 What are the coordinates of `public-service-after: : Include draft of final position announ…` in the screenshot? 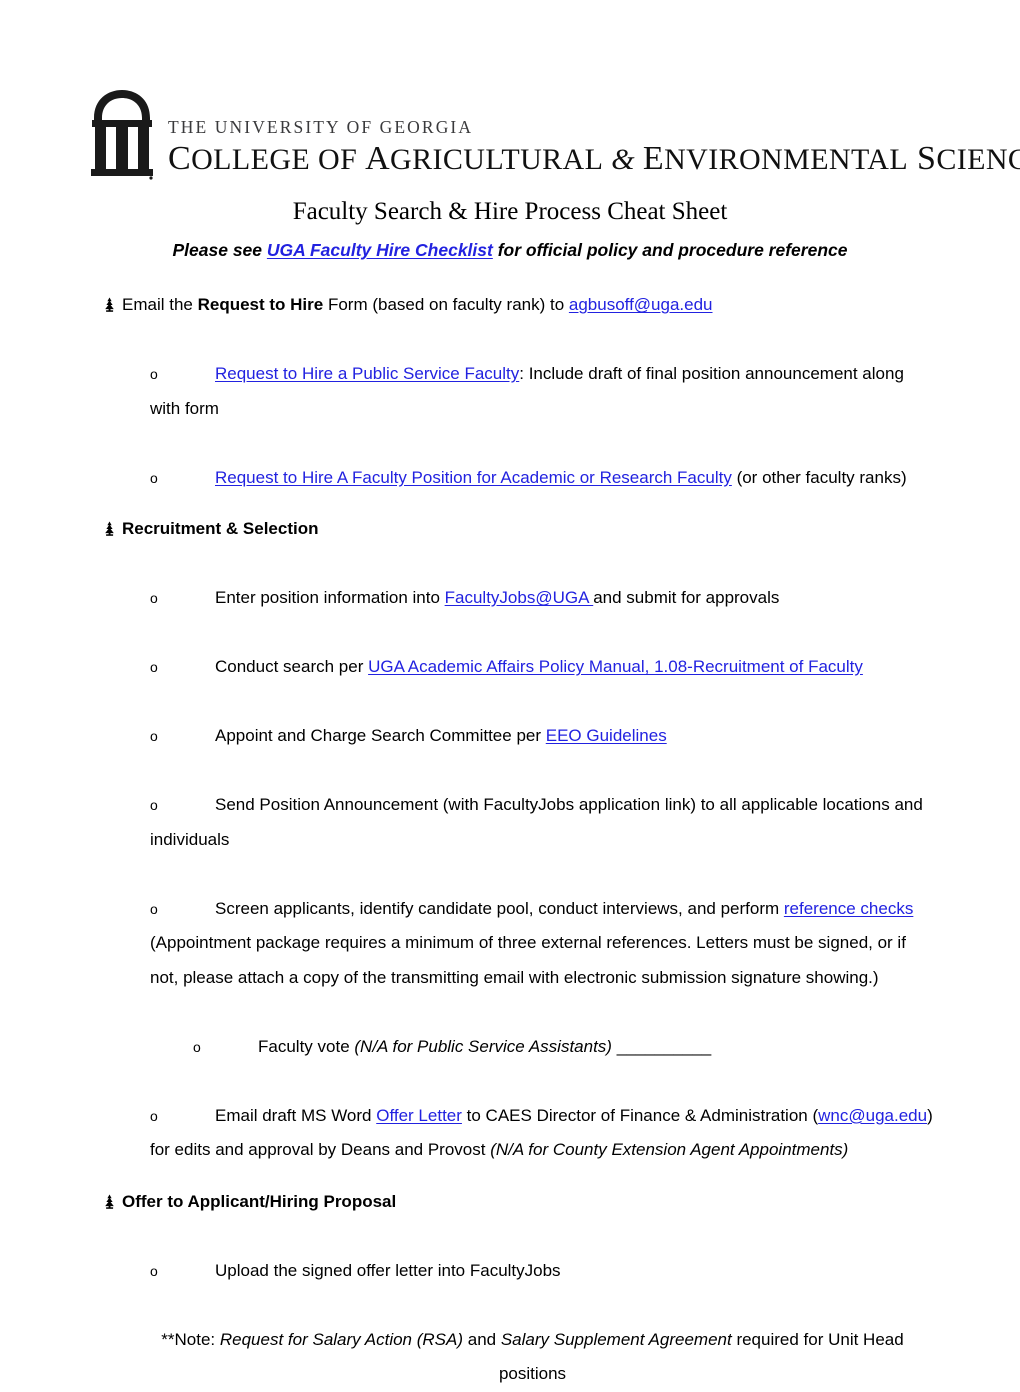 It's located at (711, 373).